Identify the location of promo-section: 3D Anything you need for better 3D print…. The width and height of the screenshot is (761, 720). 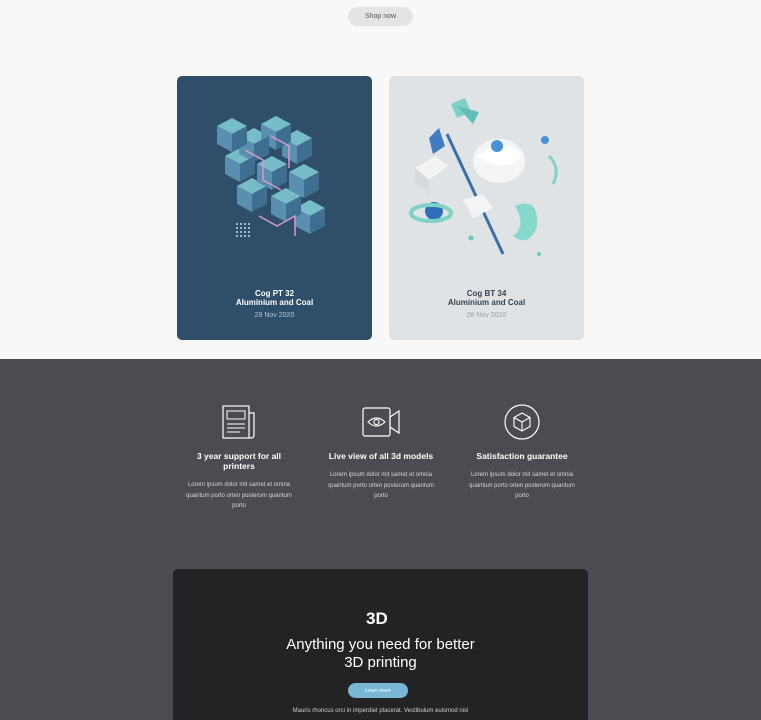
(380, 644).